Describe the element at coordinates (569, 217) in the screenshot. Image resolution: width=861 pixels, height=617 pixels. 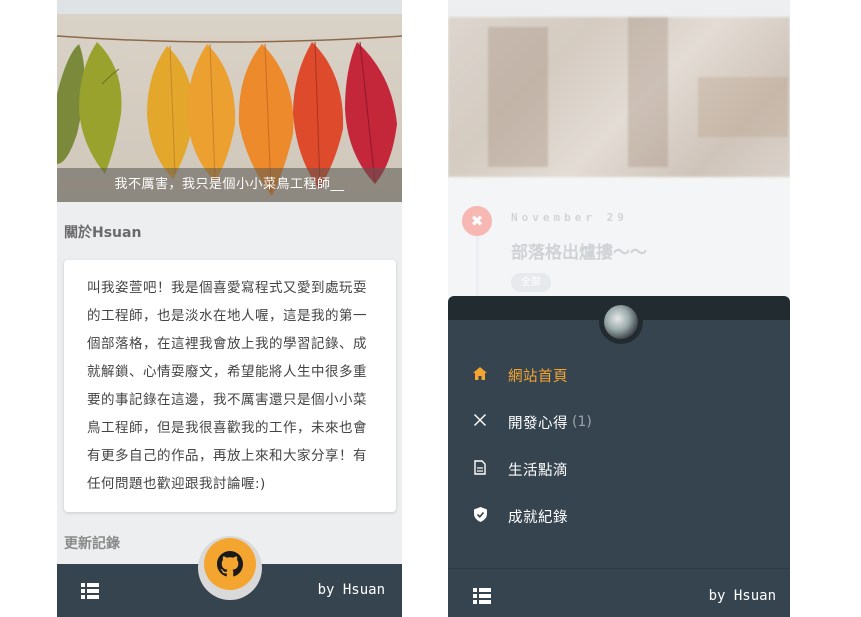
I see `post-date: November 29` at that location.